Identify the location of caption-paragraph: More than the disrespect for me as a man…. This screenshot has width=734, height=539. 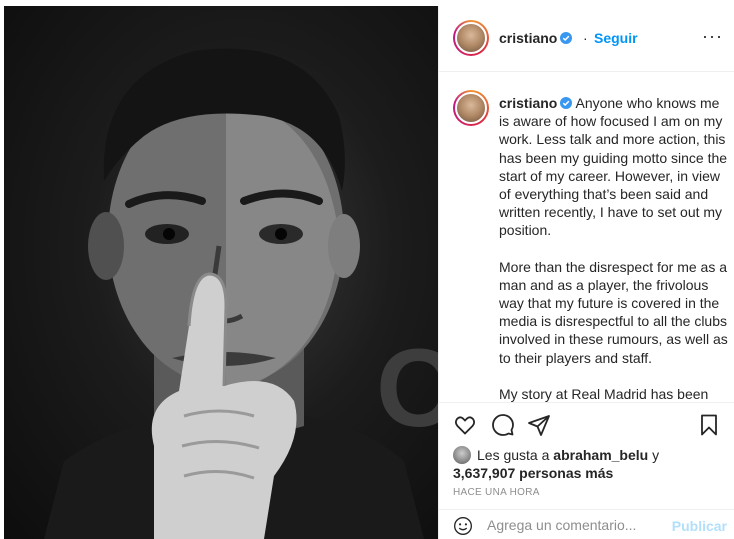
(613, 312).